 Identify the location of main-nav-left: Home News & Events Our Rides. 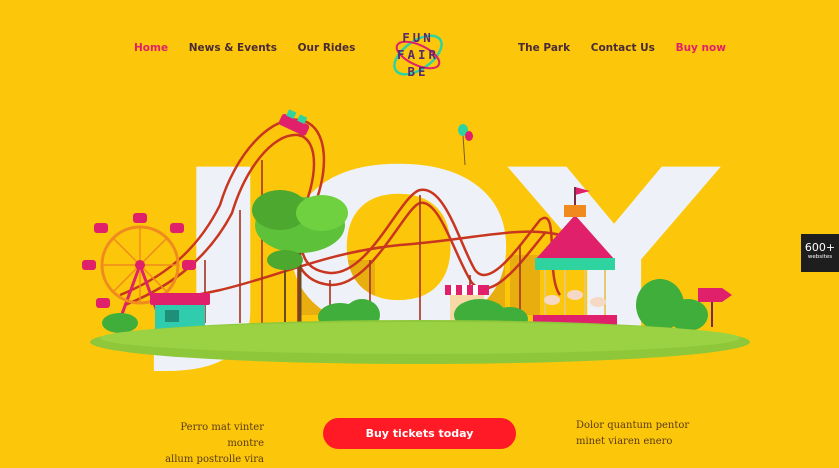
(253, 48).